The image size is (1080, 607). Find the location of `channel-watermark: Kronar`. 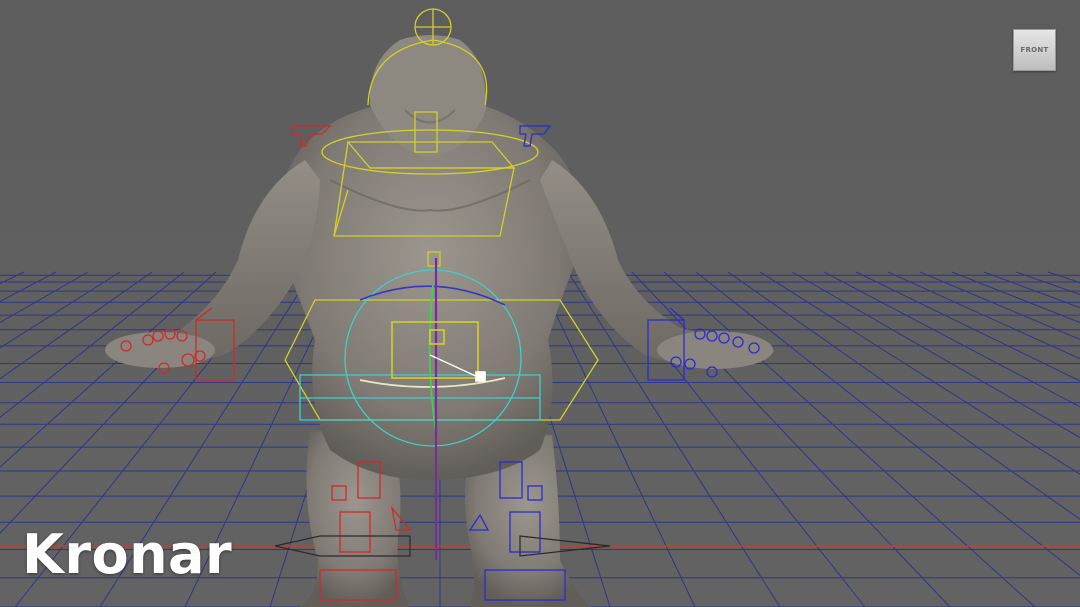

channel-watermark: Kronar is located at coordinates (127, 554).